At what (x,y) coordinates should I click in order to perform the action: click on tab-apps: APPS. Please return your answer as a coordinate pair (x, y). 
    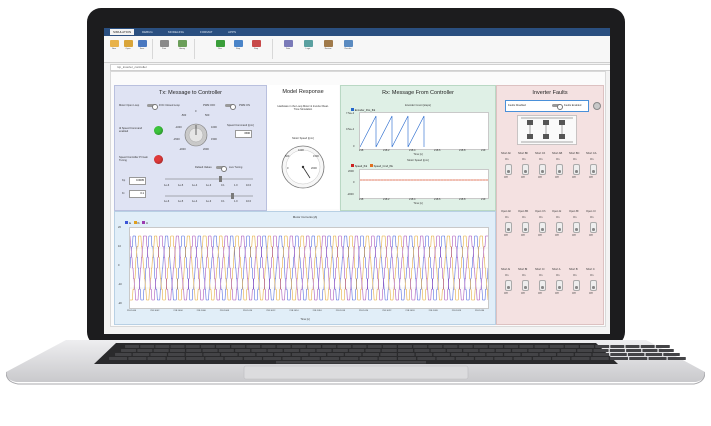
    Looking at the image, I should click on (232, 32).